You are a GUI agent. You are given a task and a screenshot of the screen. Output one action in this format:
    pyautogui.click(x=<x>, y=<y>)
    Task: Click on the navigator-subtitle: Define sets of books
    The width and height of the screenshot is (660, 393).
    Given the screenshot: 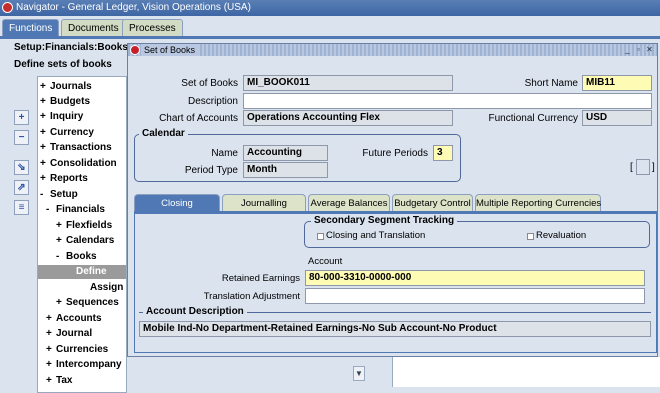 What is the action you would take?
    pyautogui.click(x=63, y=64)
    